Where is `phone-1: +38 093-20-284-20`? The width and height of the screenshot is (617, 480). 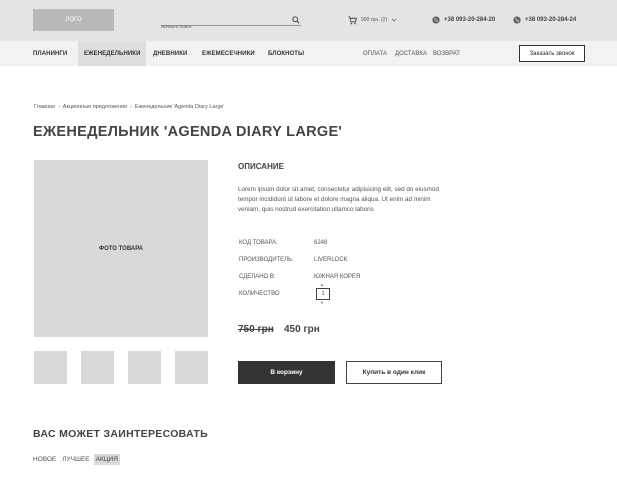
phone-1: +38 093-20-284-20 is located at coordinates (463, 20).